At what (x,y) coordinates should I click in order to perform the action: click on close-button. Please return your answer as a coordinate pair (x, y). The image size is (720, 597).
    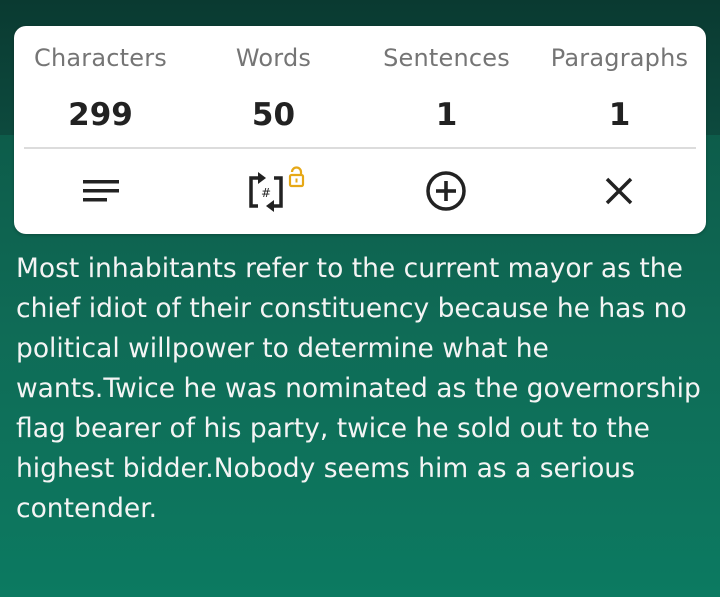
    Looking at the image, I should click on (619, 191).